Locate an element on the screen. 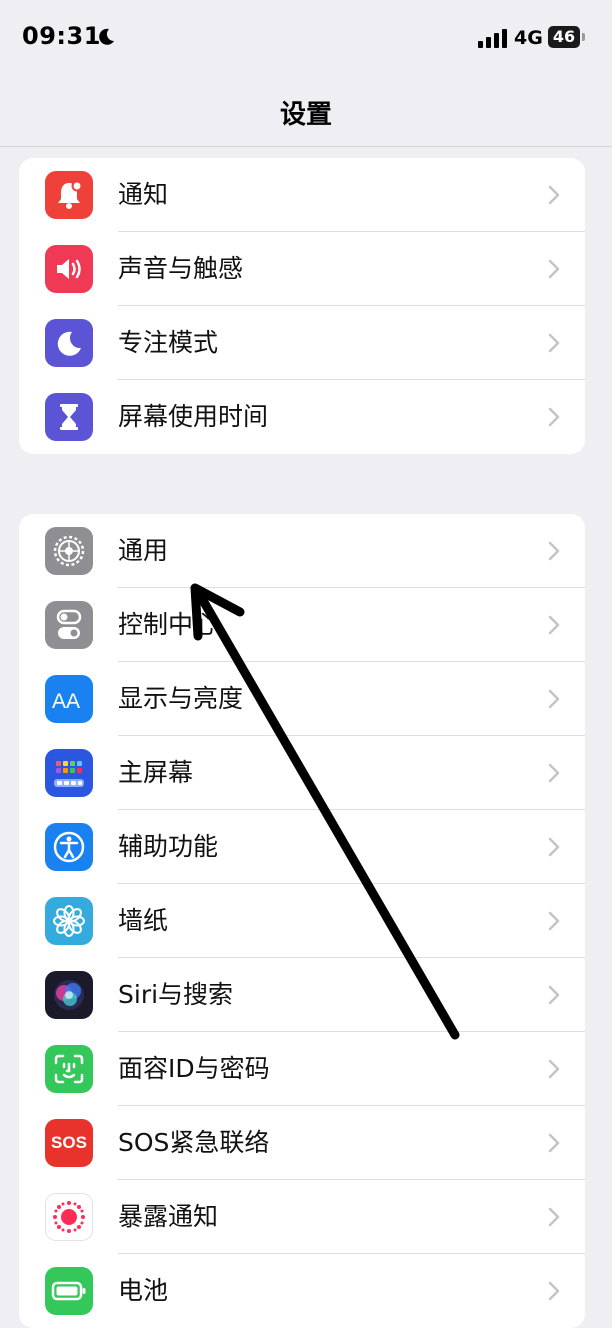 This screenshot has height=1328, width=612. settings-row-accessibility: 辅助功能 is located at coordinates (302, 847).